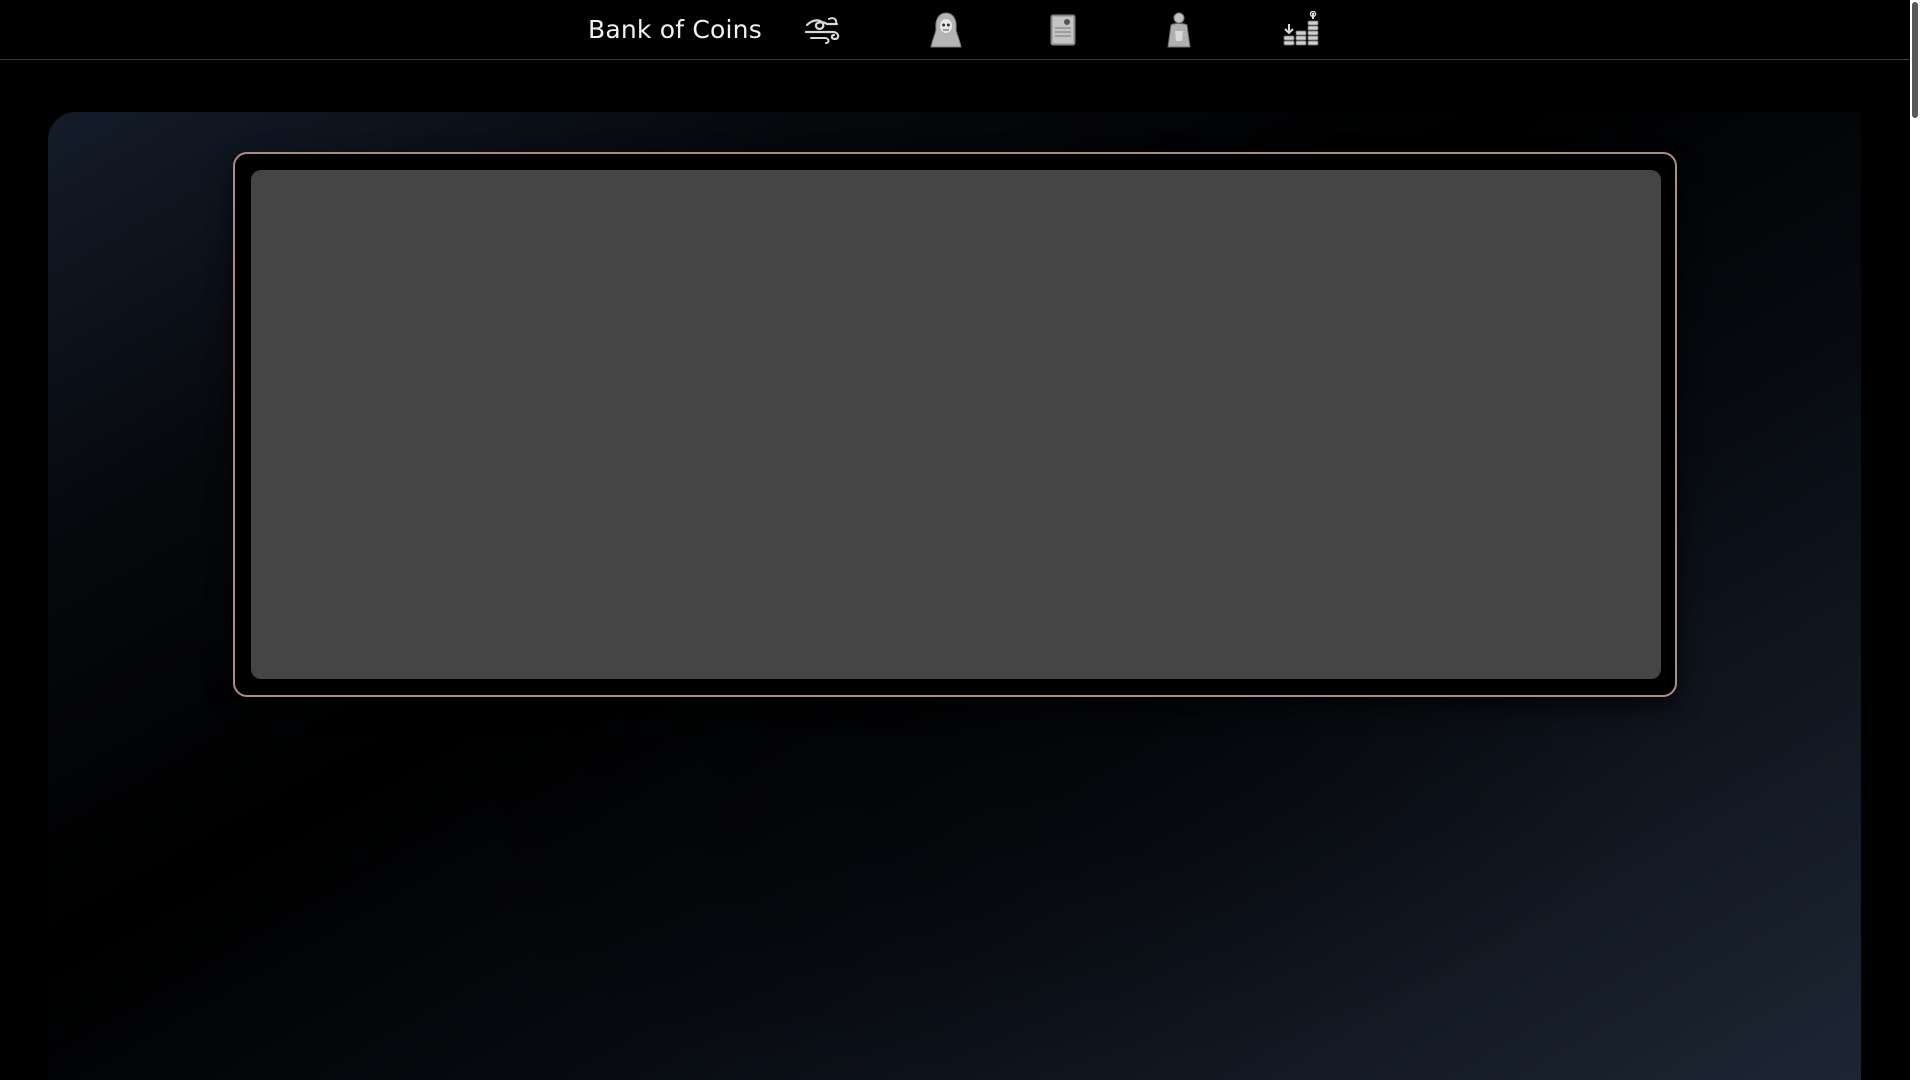 The height and width of the screenshot is (1080, 1920). I want to click on wind-icon, so click(823, 30).